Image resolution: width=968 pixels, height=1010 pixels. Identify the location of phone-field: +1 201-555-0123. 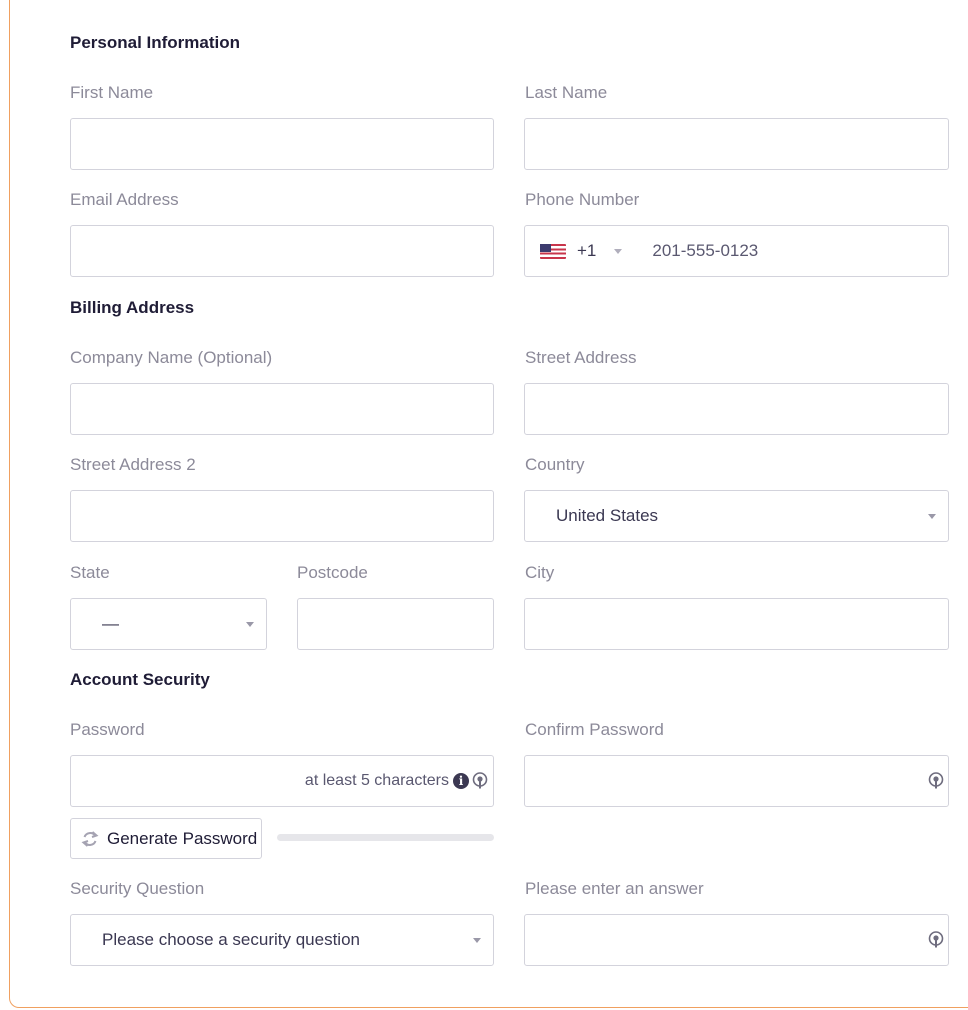
(736, 251).